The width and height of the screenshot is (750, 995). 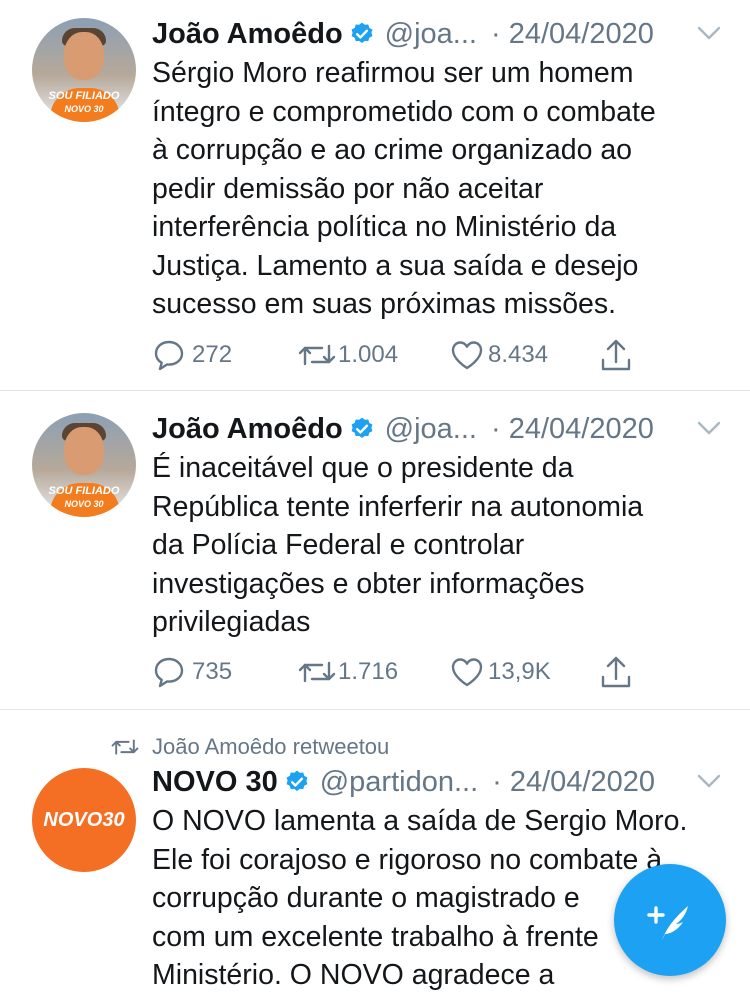 I want to click on author-avatar: NOVO30, so click(x=84, y=820).